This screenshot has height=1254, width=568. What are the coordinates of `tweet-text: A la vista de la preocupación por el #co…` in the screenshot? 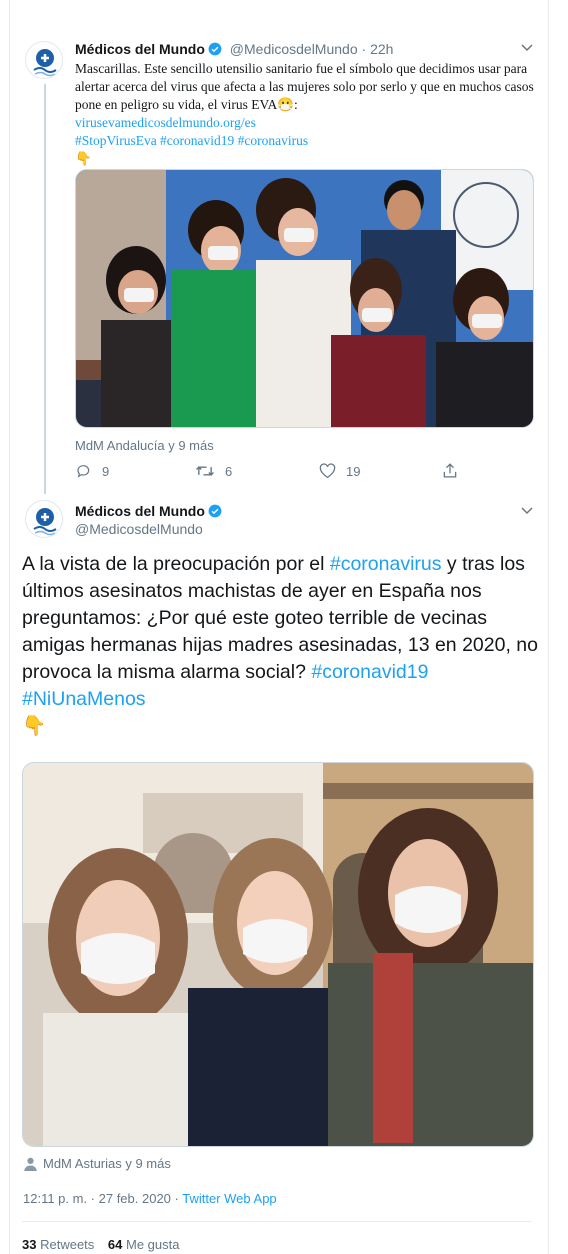 It's located at (282, 645).